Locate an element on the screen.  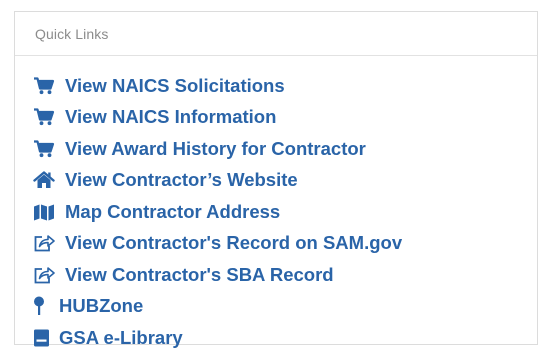
link-view-sam-record: View Contractor's Record on SAM.gov is located at coordinates (217, 244).